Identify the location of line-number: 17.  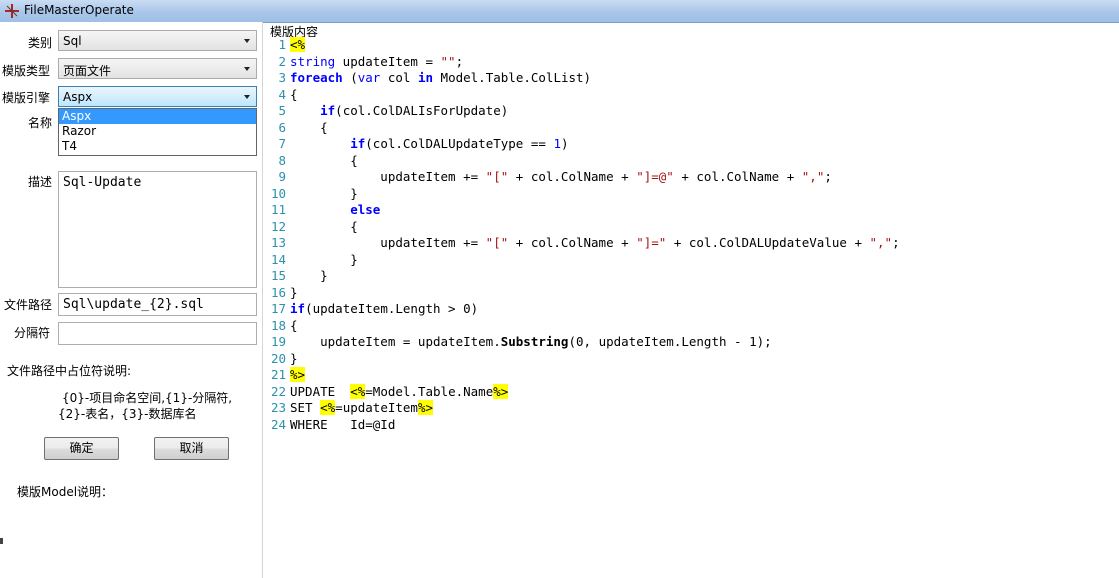
(278, 308).